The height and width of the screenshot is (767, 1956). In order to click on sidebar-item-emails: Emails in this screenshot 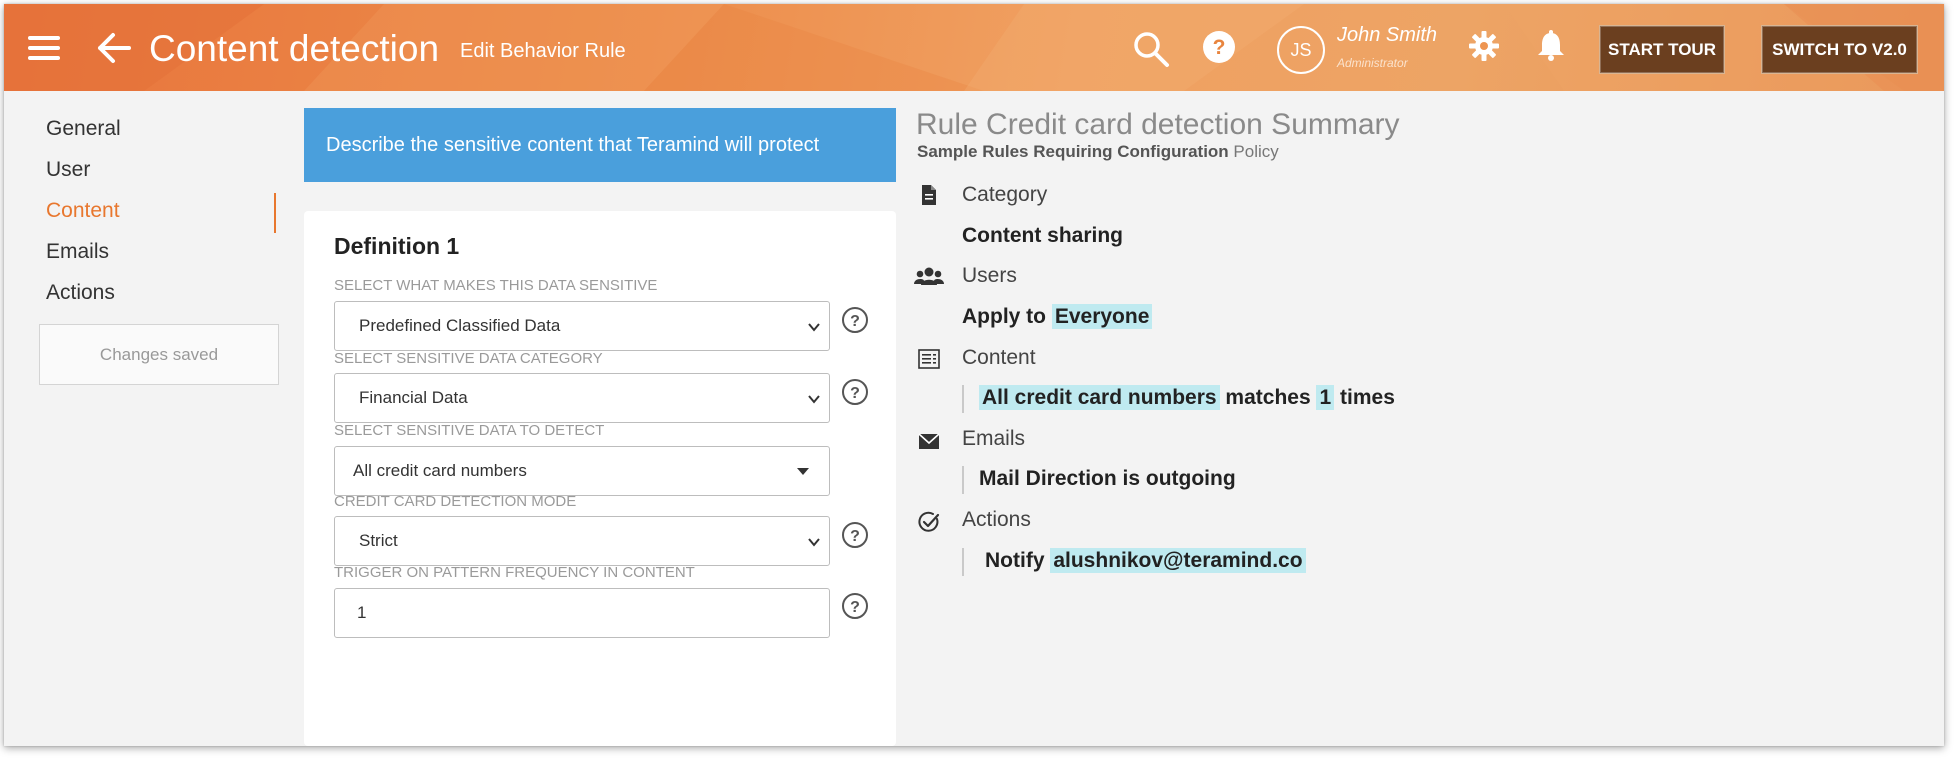, I will do `click(77, 252)`.